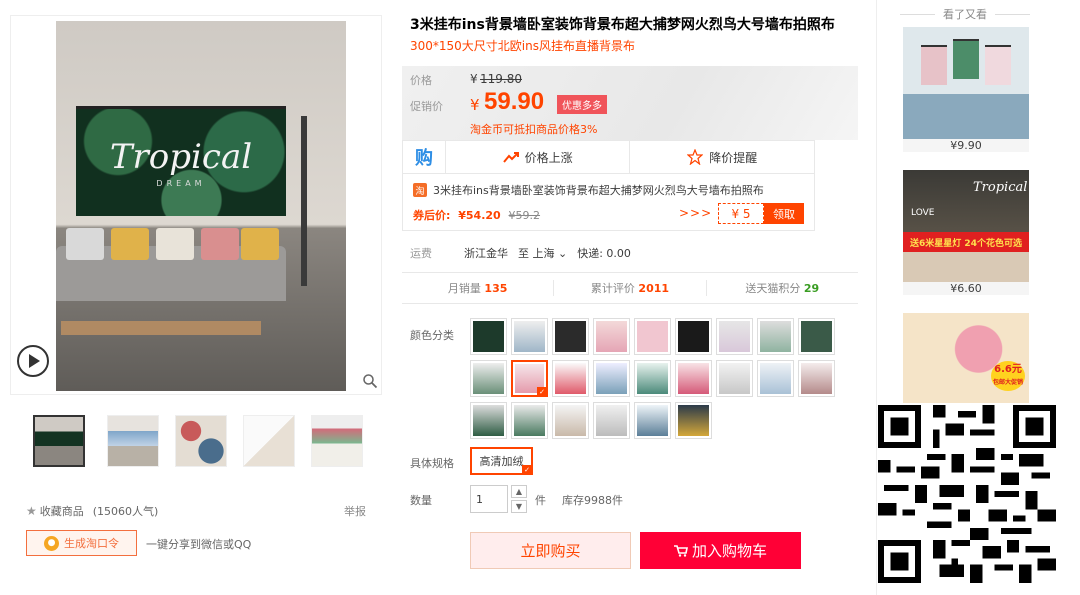 This screenshot has height=595, width=1080. Describe the element at coordinates (1007, 382) in the screenshot. I see `recommend-badge-sub: 包邮大促销` at that location.